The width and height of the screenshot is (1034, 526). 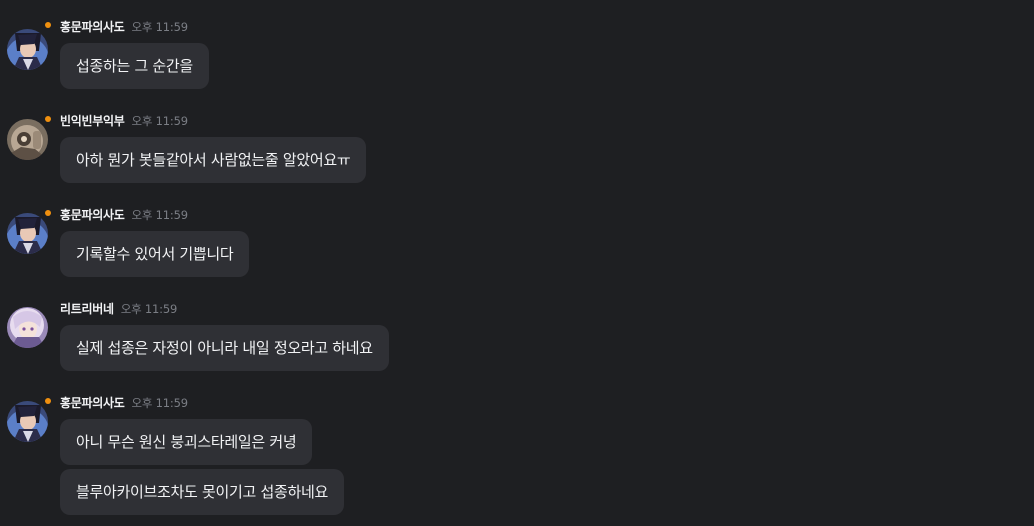 I want to click on message-bubble: 아하 뭔가 봇들같아서 사람없는줄 알았어요ㅠ, so click(x=213, y=160).